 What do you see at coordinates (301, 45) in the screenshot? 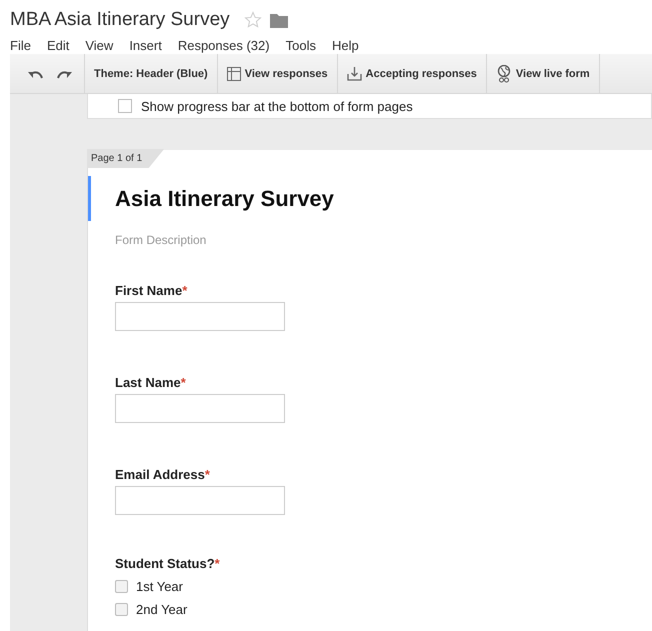
I see `menu-item: Tools` at bounding box center [301, 45].